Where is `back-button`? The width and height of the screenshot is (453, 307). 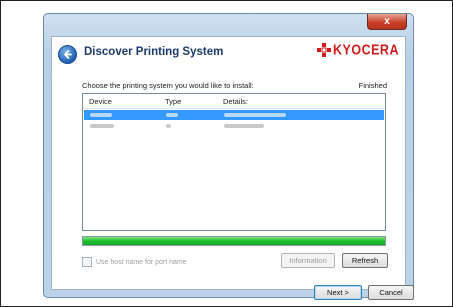
back-button is located at coordinates (67, 54).